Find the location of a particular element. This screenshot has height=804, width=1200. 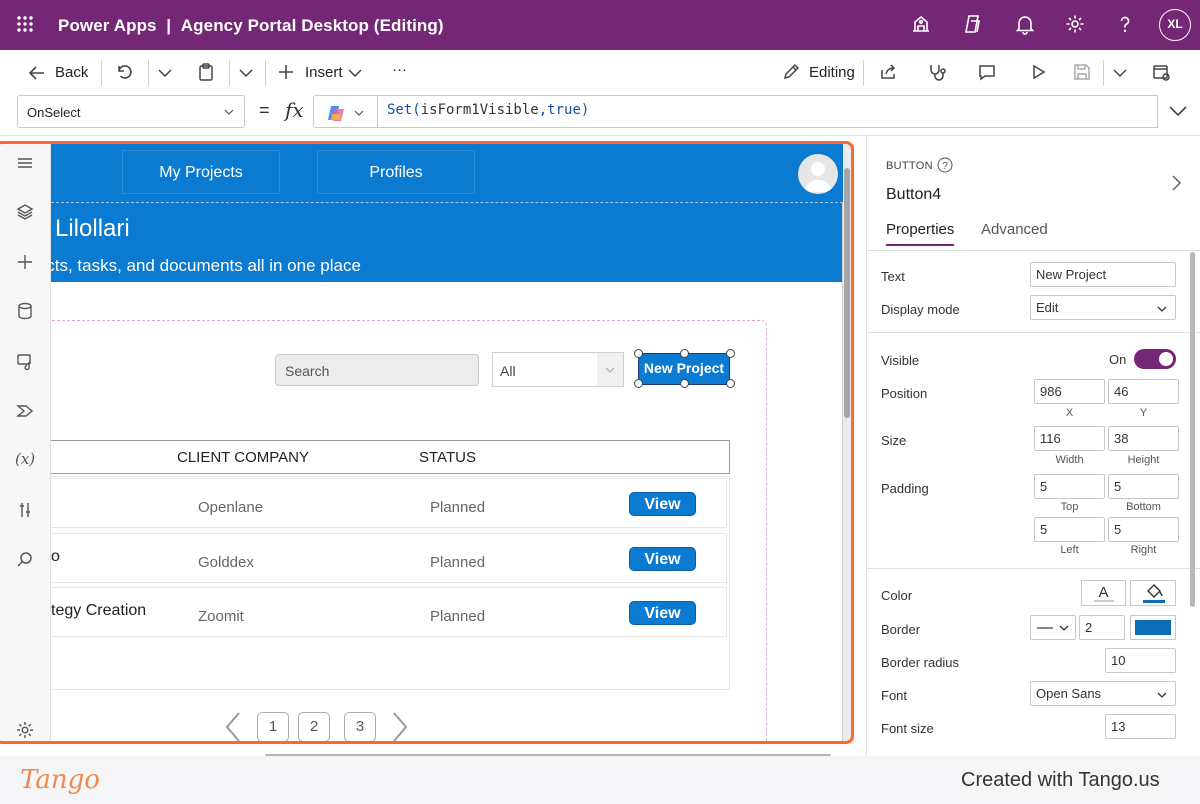

copilot-logo-icon is located at coordinates (336, 113).